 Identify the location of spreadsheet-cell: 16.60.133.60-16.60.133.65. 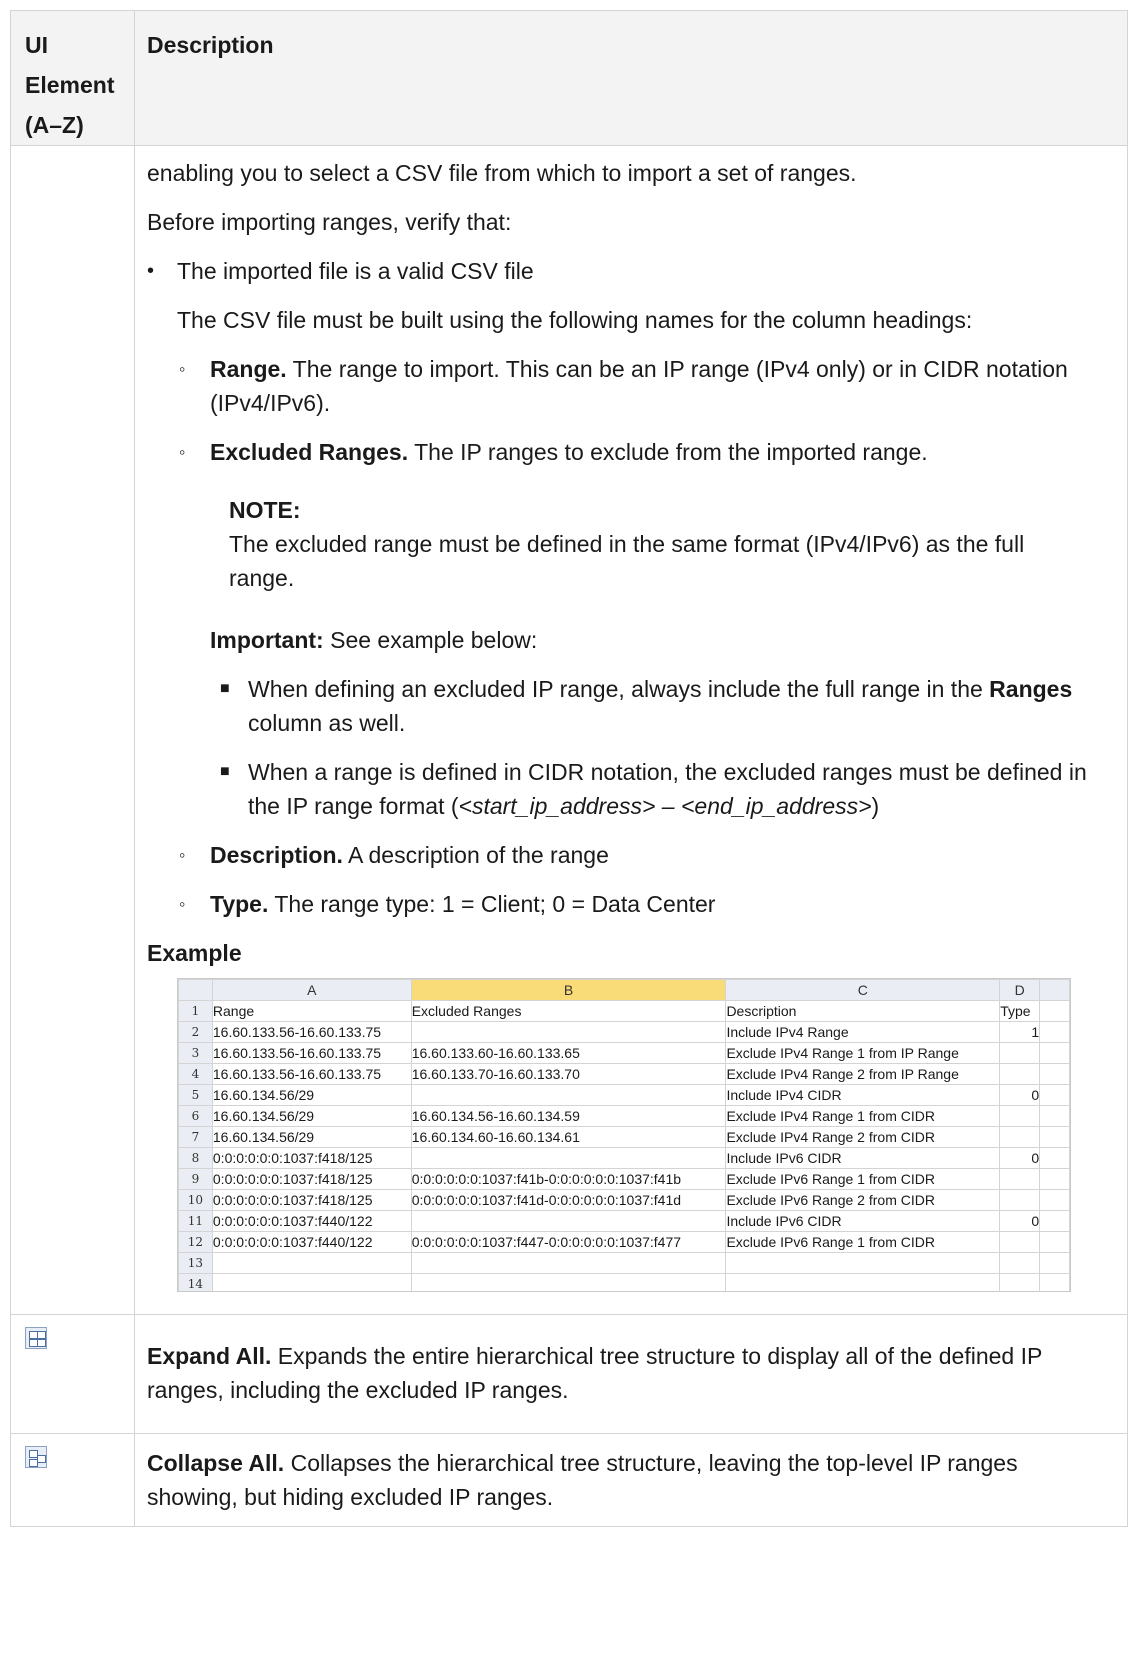
(568, 1053).